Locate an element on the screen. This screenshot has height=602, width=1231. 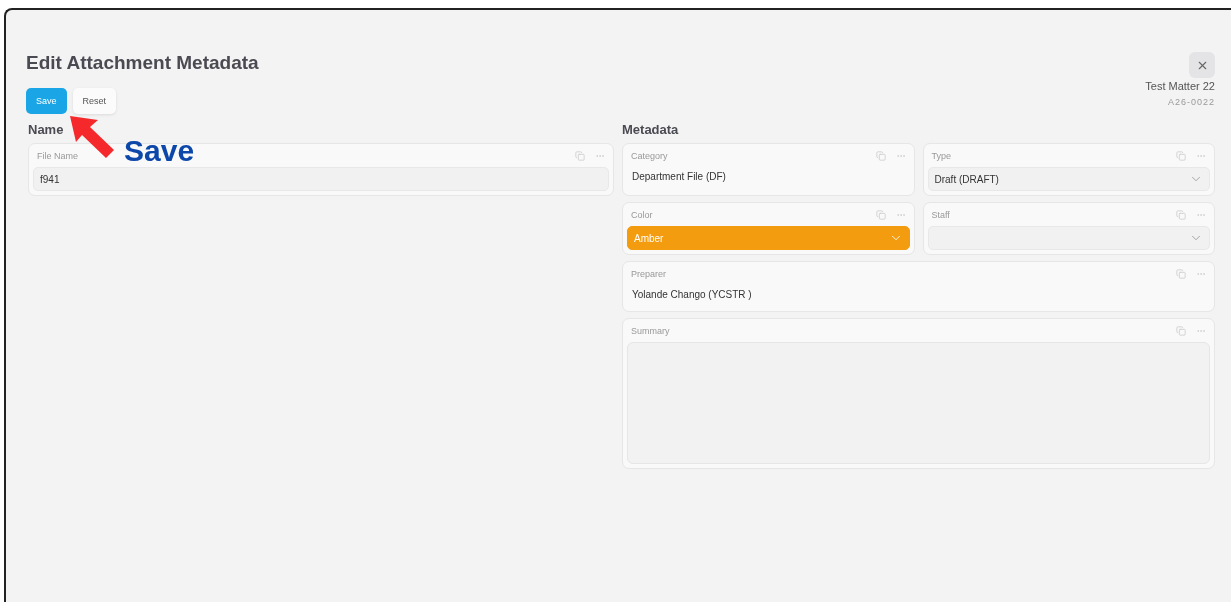
annotation-label: Save is located at coordinates (159, 151).